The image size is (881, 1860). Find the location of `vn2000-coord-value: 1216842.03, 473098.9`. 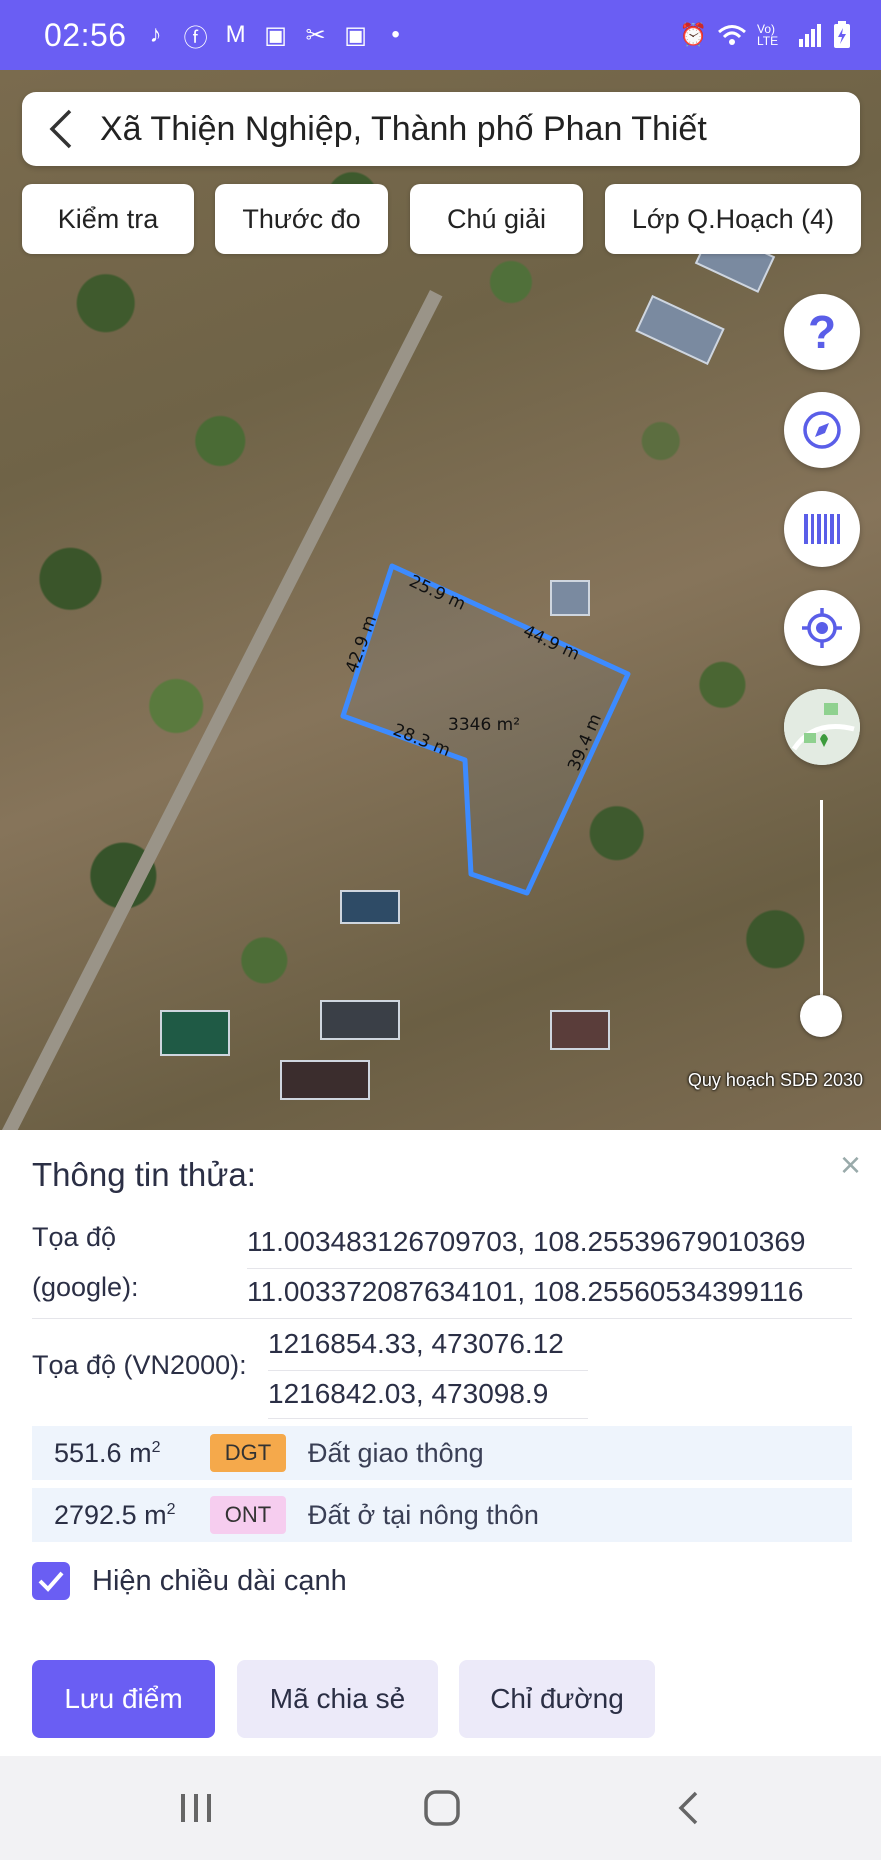

vn2000-coord-value: 1216842.03, 473098.9 is located at coordinates (408, 1393).